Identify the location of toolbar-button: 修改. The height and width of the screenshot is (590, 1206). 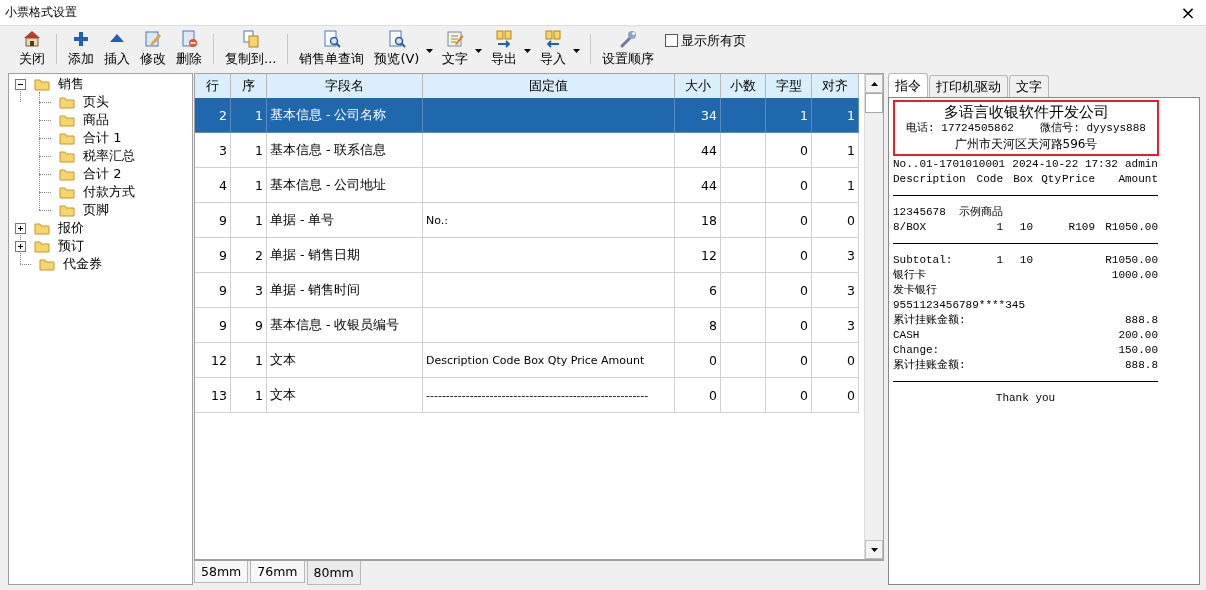
(153, 48).